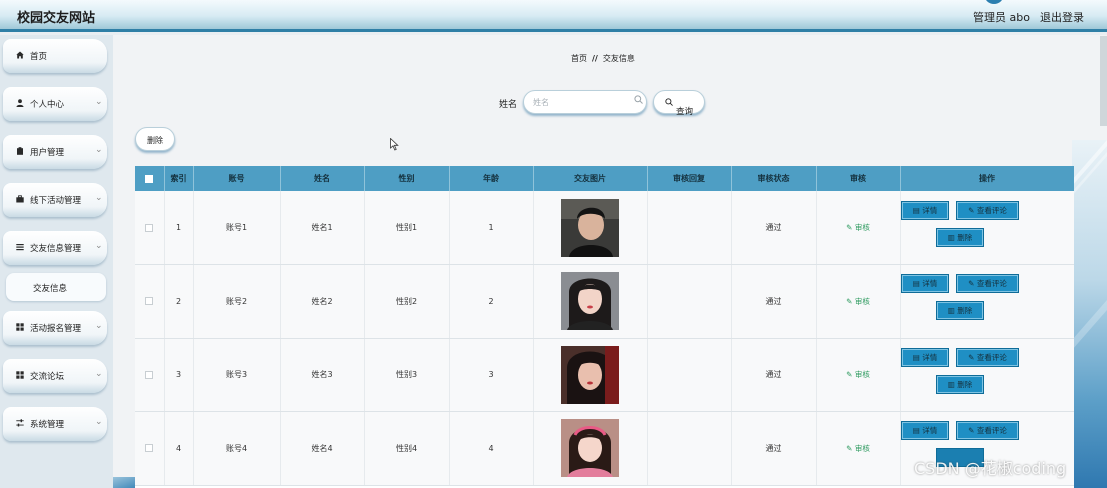 This screenshot has height=488, width=1107. Describe the element at coordinates (56, 287) in the screenshot. I see `sidebar-subitem-dating-info: 交友信息` at that location.